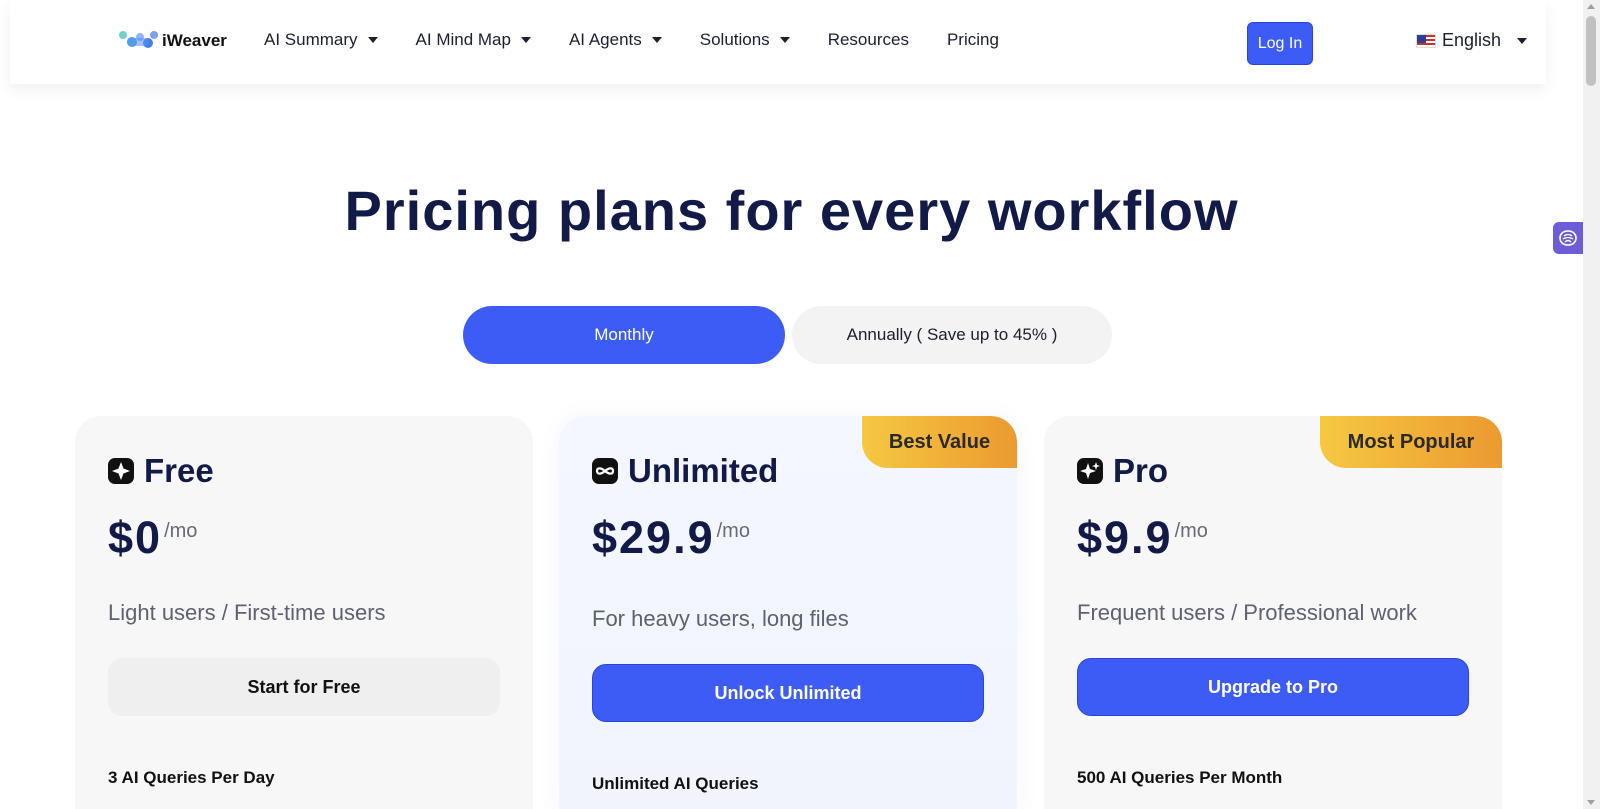  I want to click on nav-ai-summary: AI Summary, so click(321, 40).